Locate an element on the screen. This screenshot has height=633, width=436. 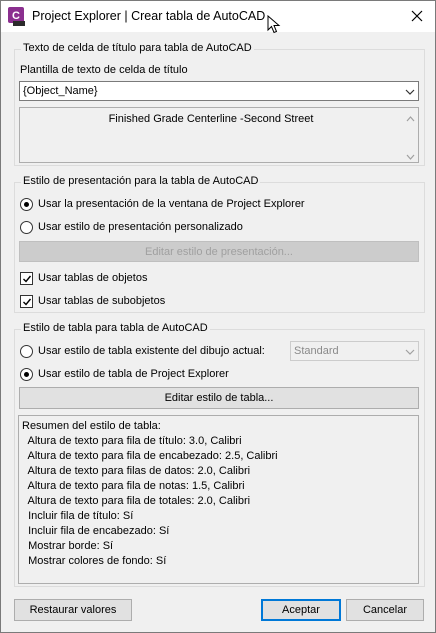
mouse-cursor-icon is located at coordinates (274, 24).